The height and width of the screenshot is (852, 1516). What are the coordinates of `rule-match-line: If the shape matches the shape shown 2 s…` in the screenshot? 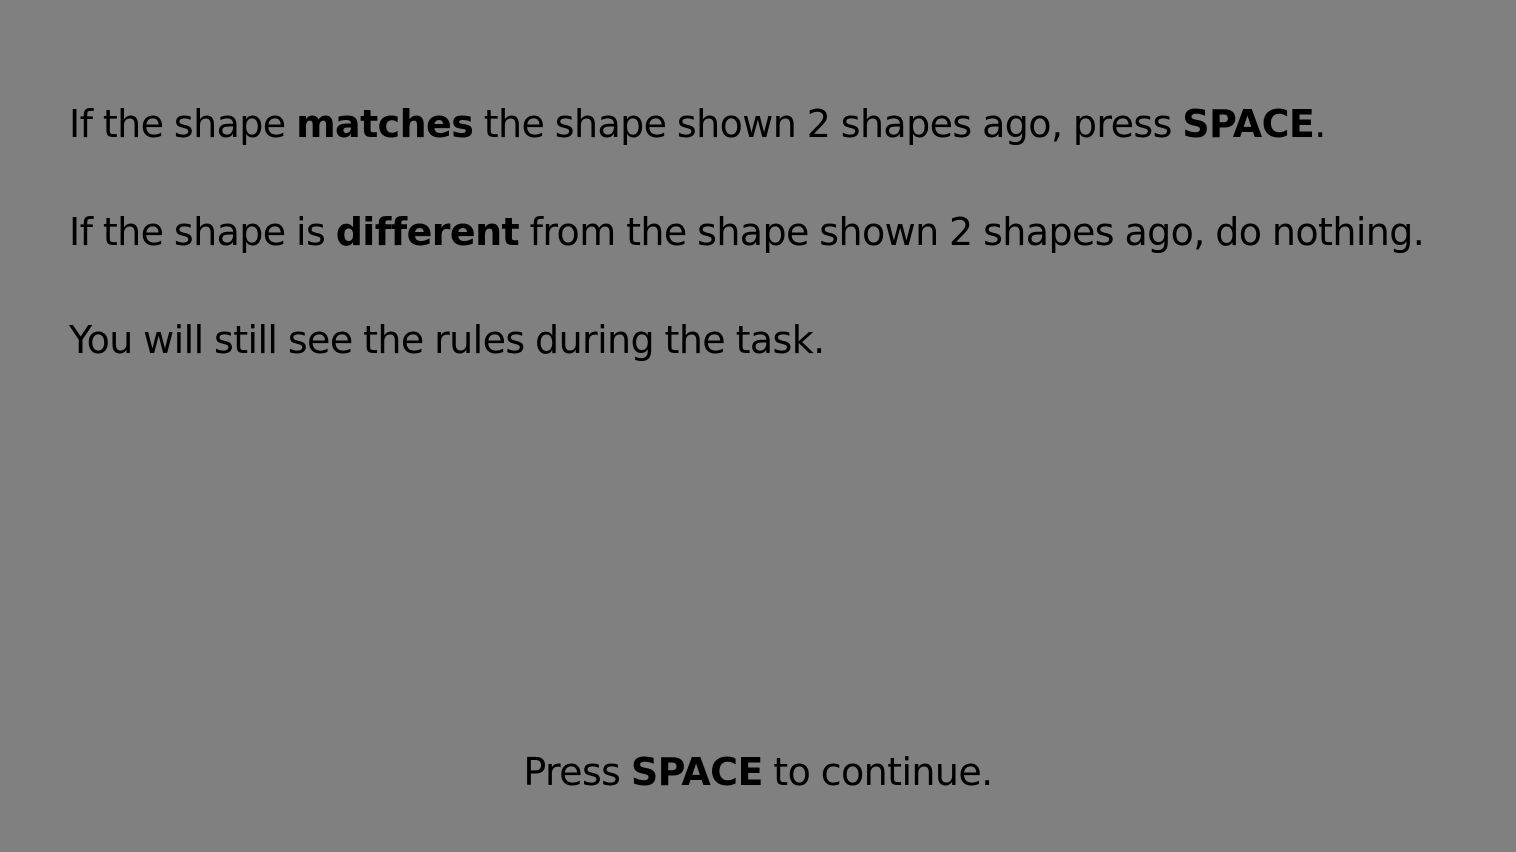 It's located at (779, 124).